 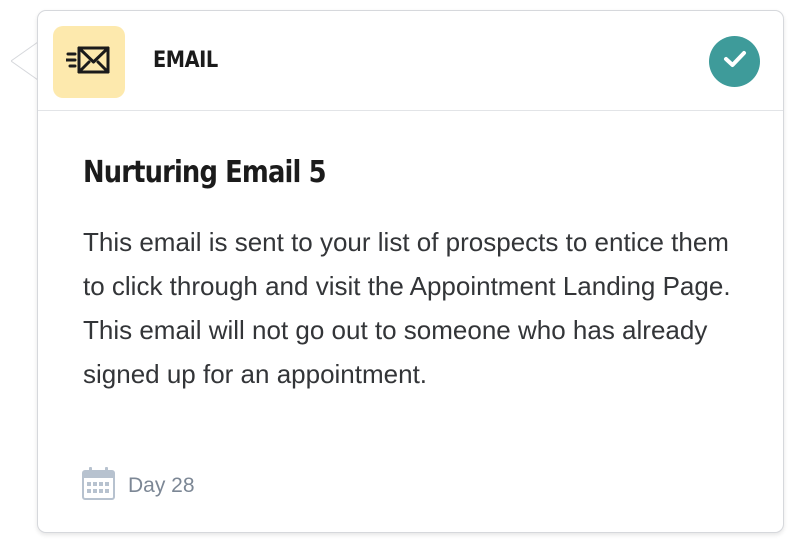 I want to click on email-title: Nurturing Email 5, so click(x=205, y=172).